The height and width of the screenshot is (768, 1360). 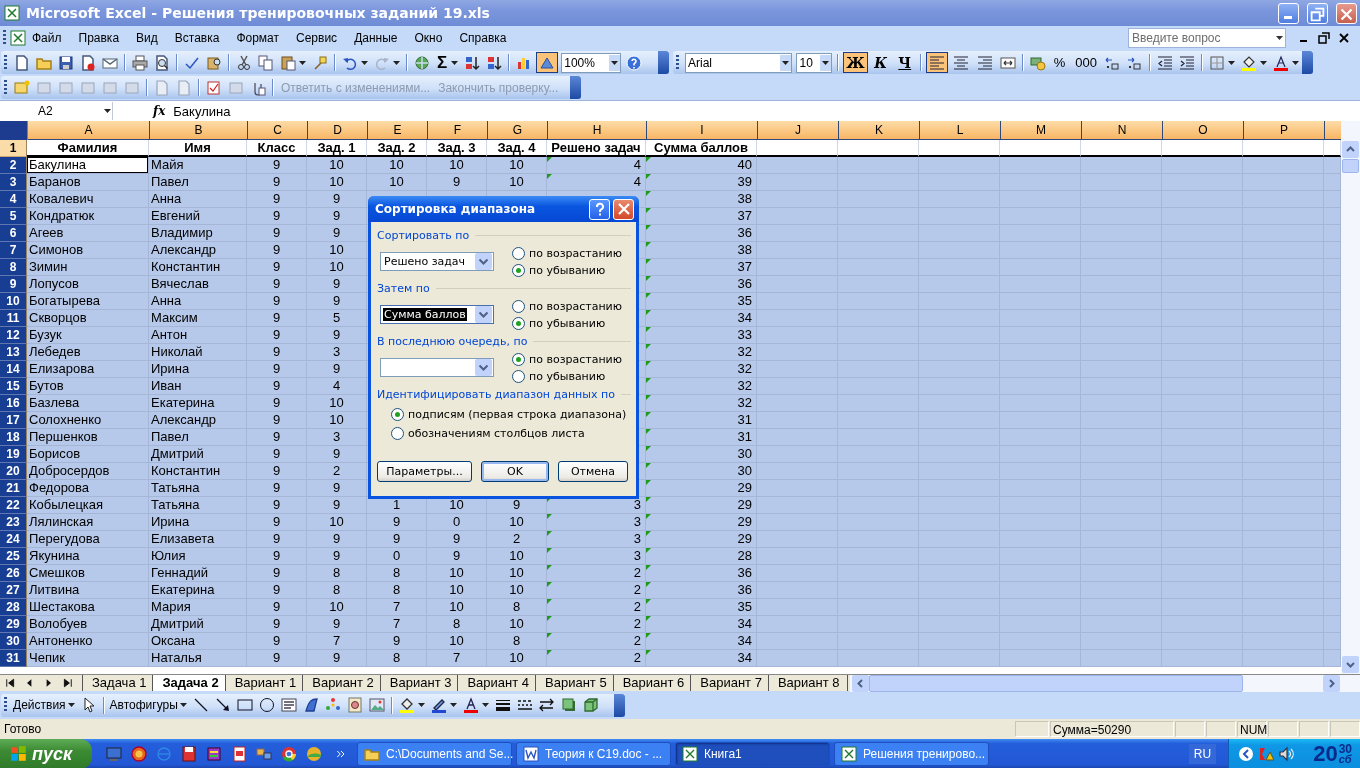 I want to click on menu-item: Окно, so click(x=428, y=38).